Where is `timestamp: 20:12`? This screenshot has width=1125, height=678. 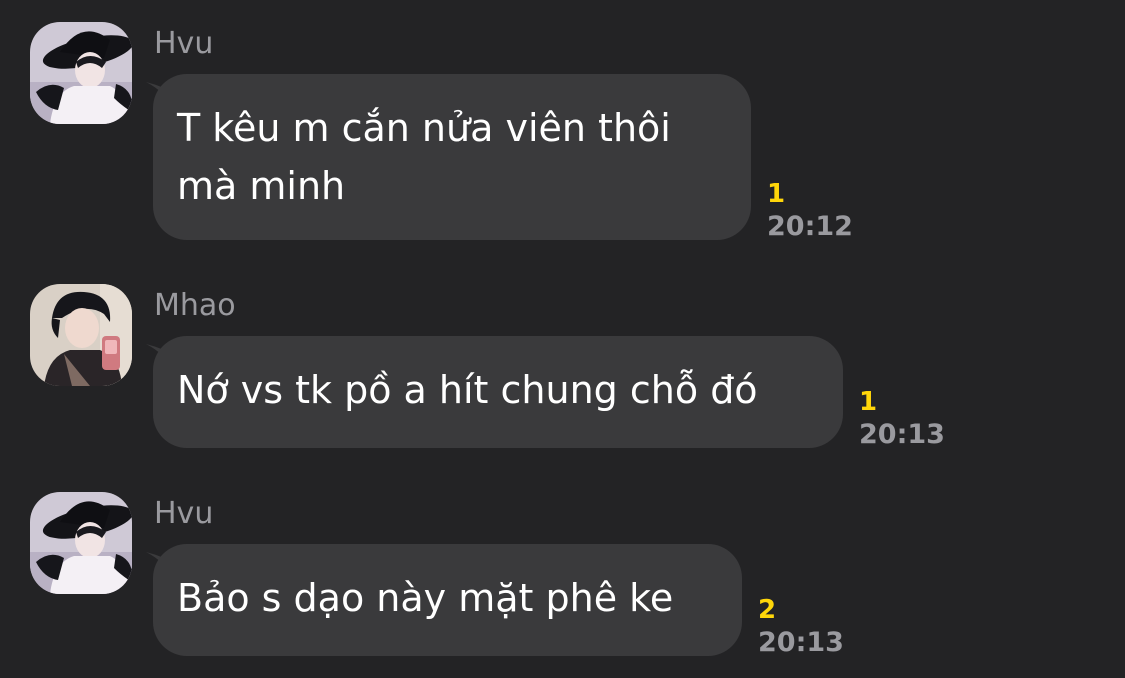 timestamp: 20:12 is located at coordinates (810, 226).